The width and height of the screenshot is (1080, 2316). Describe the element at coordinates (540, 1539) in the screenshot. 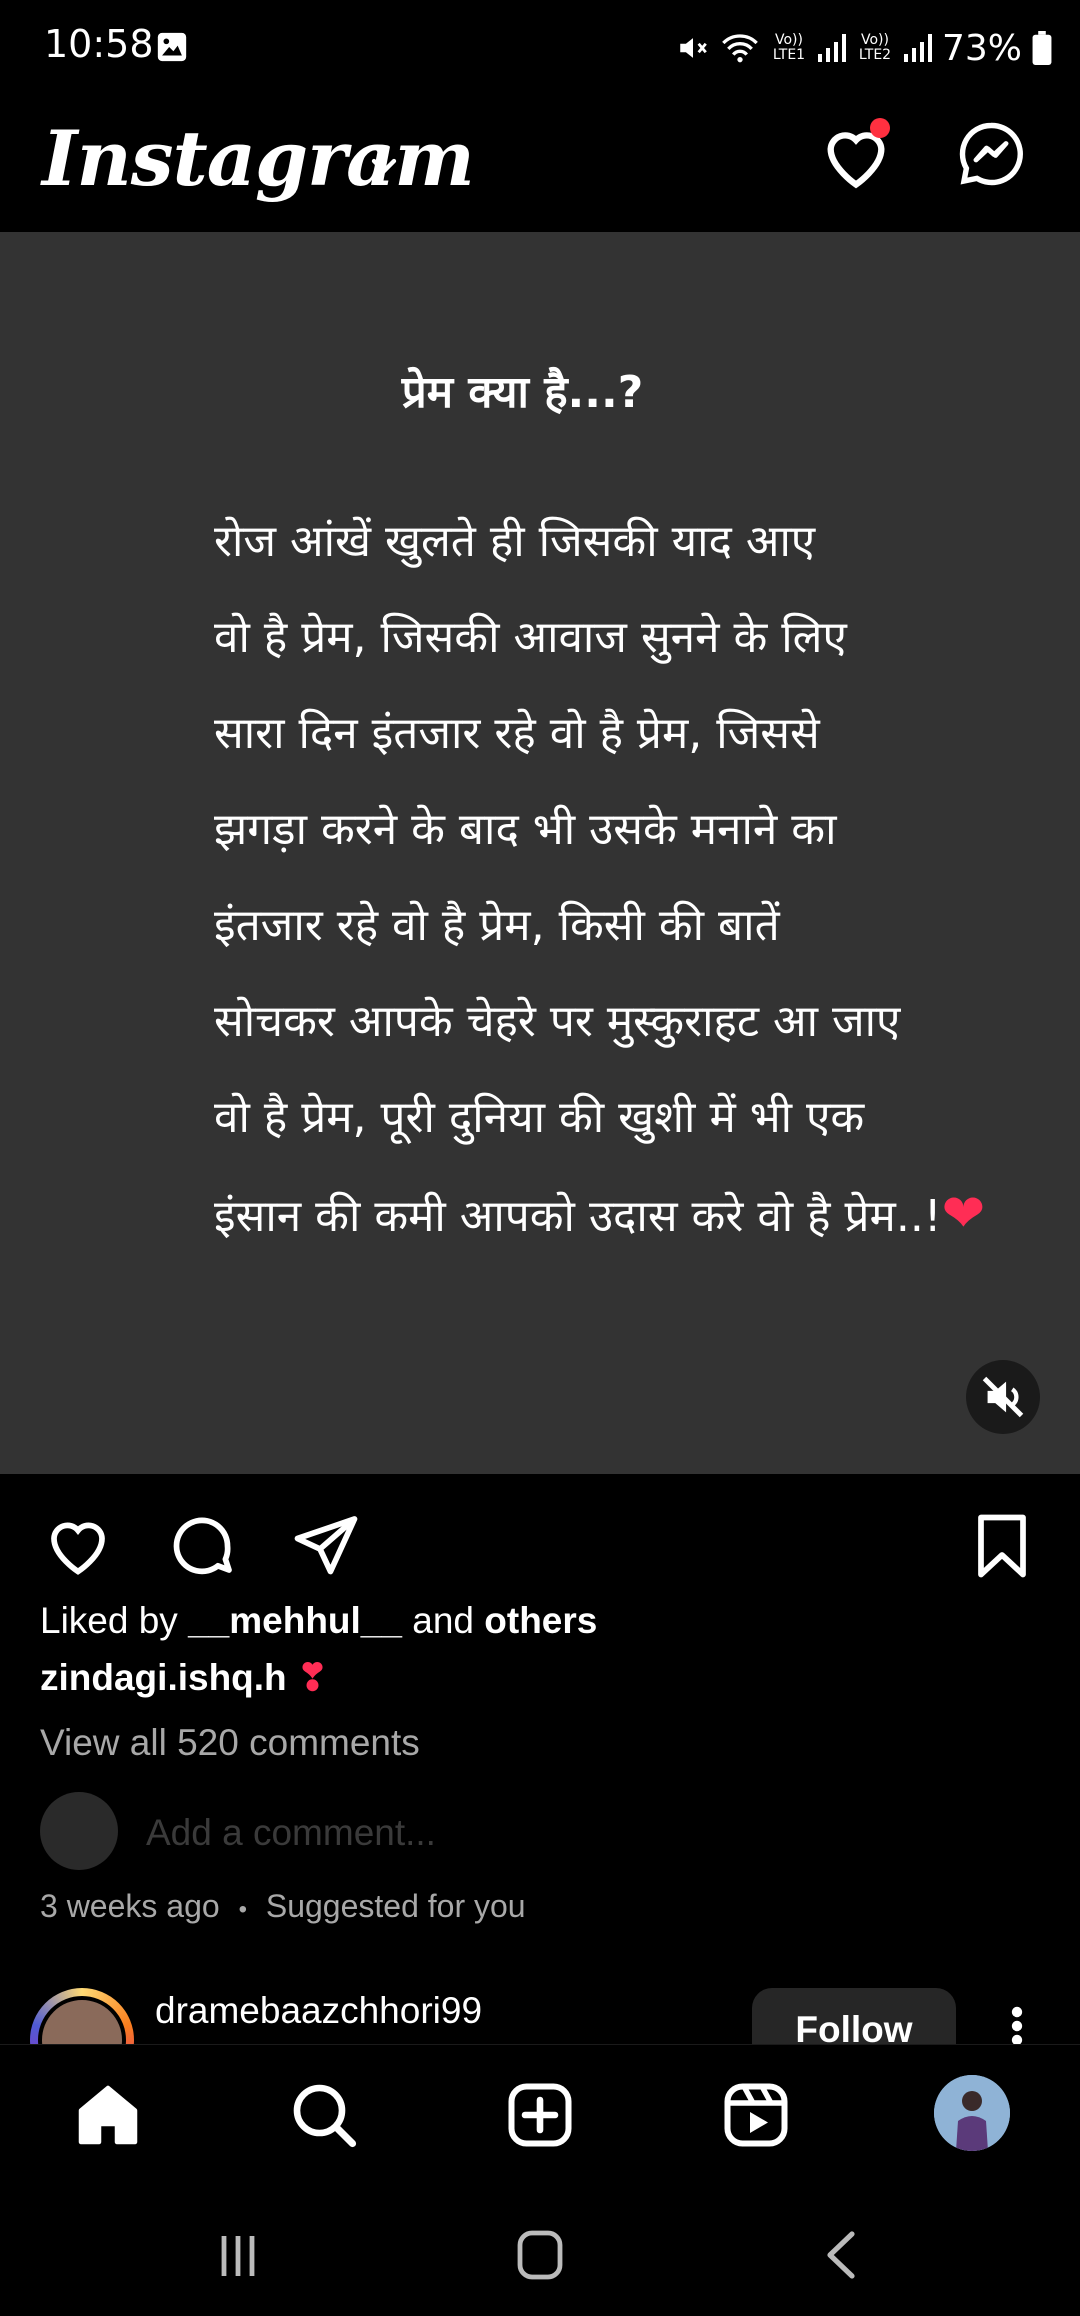

I see `post-actions` at that location.